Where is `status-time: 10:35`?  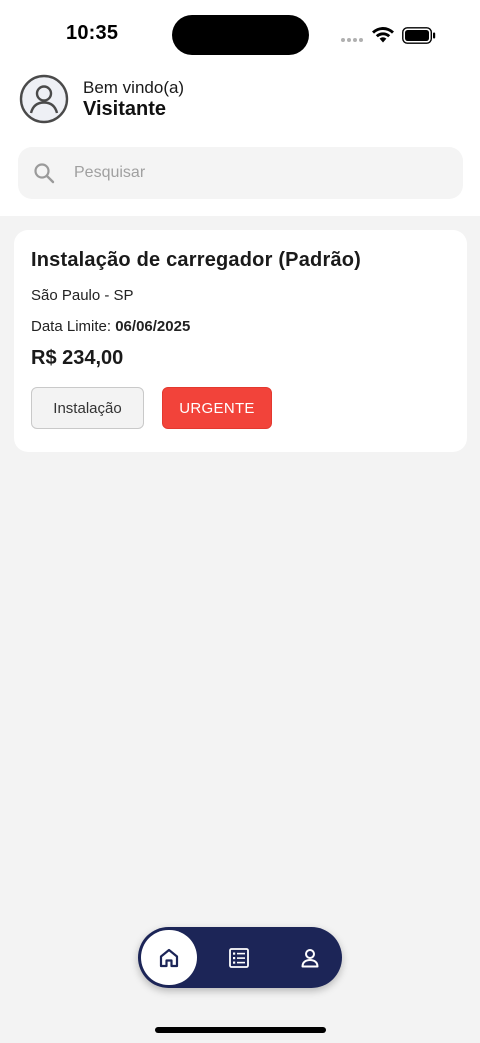 status-time: 10:35 is located at coordinates (92, 33).